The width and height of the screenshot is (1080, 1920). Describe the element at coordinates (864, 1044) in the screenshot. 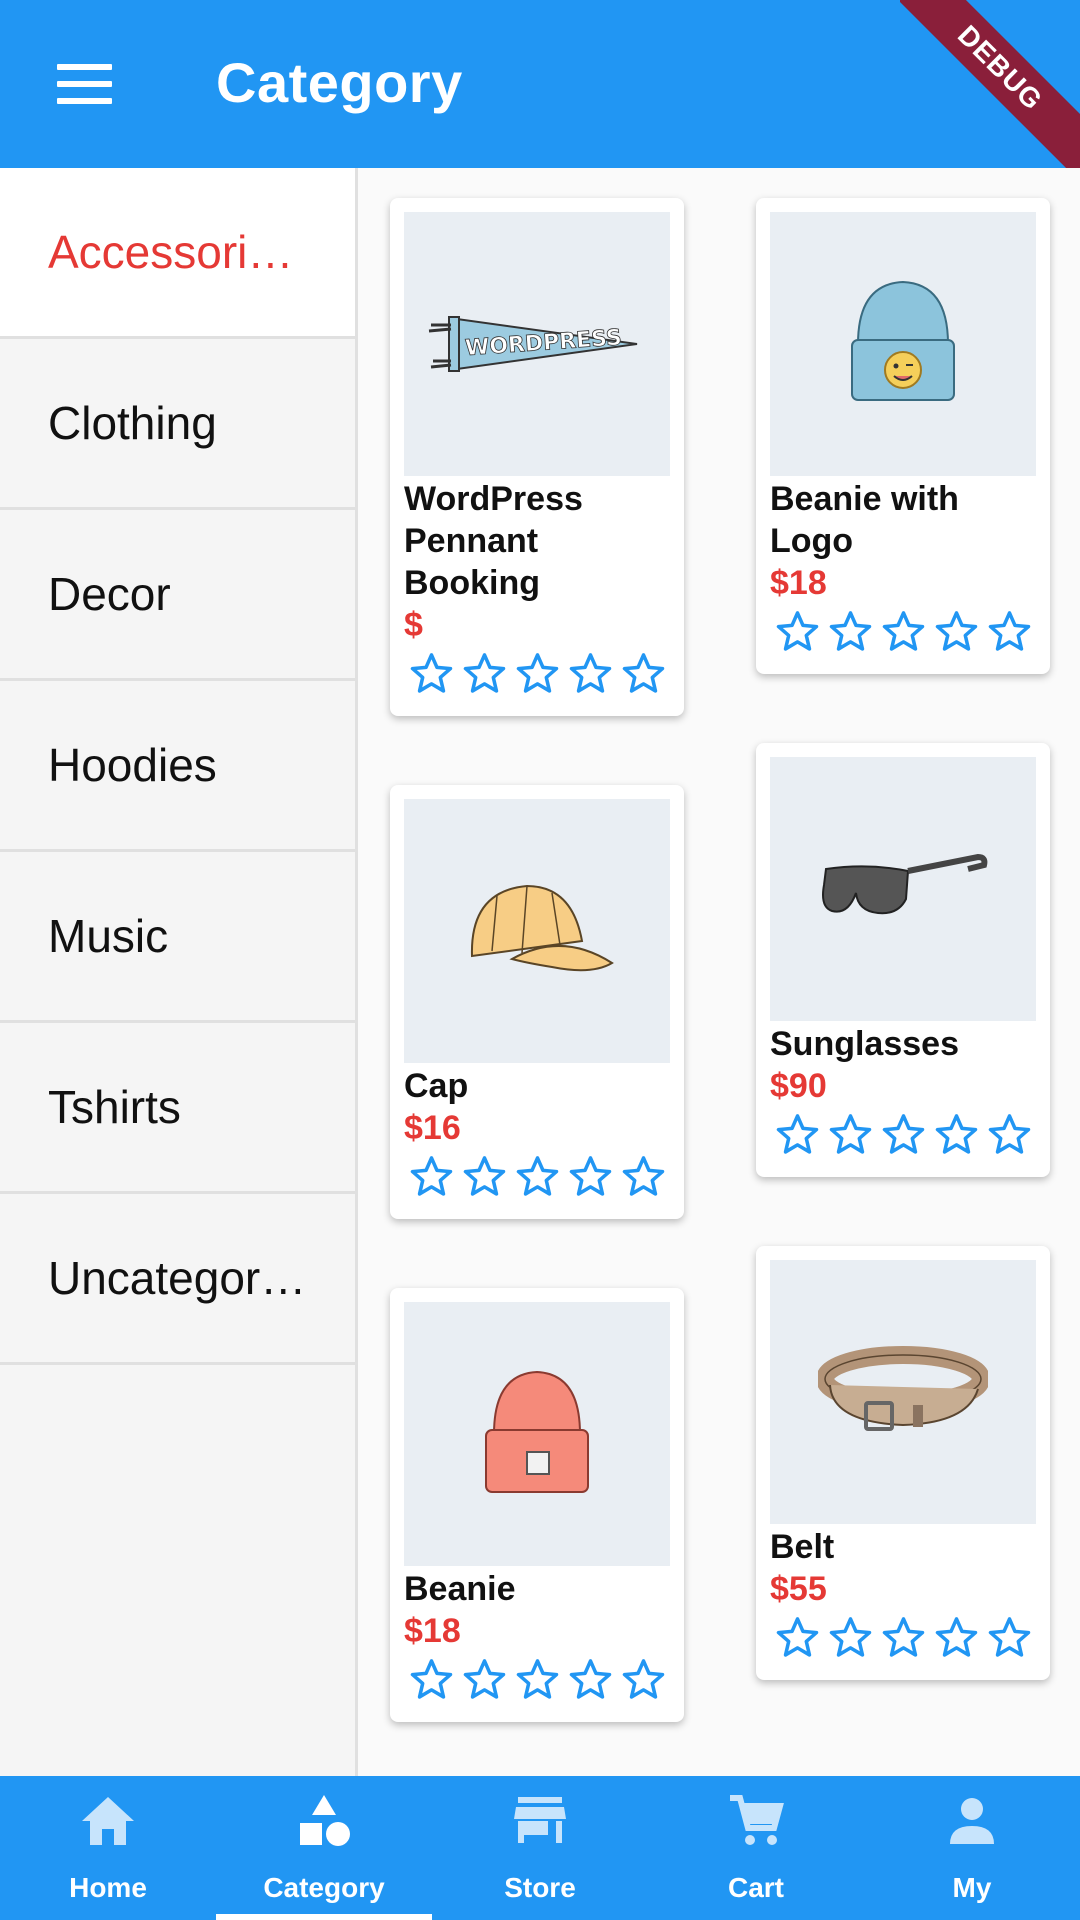

I see `product-name: Sunglasses` at that location.